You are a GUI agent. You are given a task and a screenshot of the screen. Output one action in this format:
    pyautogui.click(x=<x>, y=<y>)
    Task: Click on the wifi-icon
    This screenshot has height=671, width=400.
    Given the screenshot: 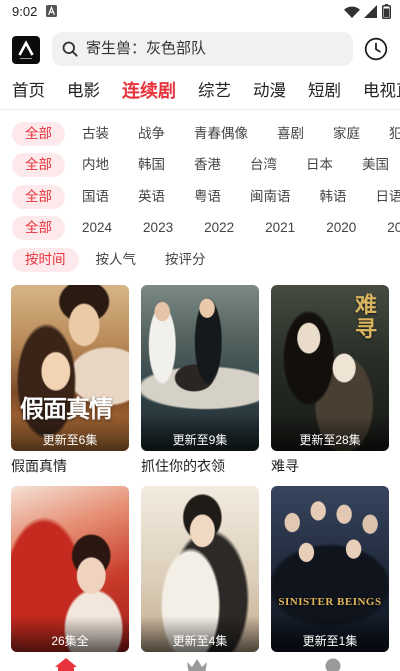 What is the action you would take?
    pyautogui.click(x=352, y=12)
    